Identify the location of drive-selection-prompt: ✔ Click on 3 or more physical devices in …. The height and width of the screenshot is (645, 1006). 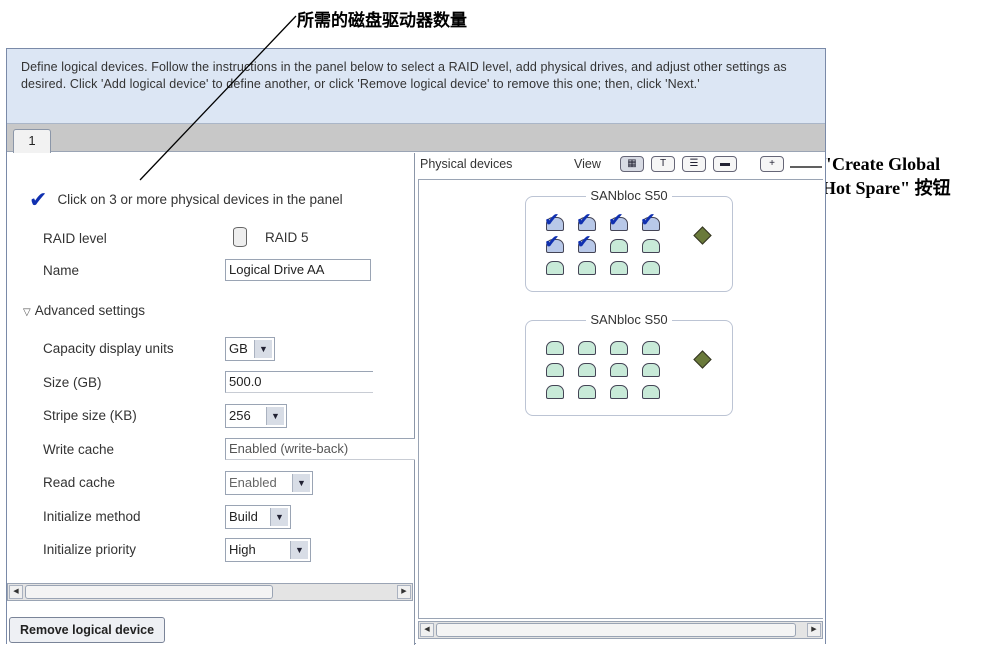
(186, 200).